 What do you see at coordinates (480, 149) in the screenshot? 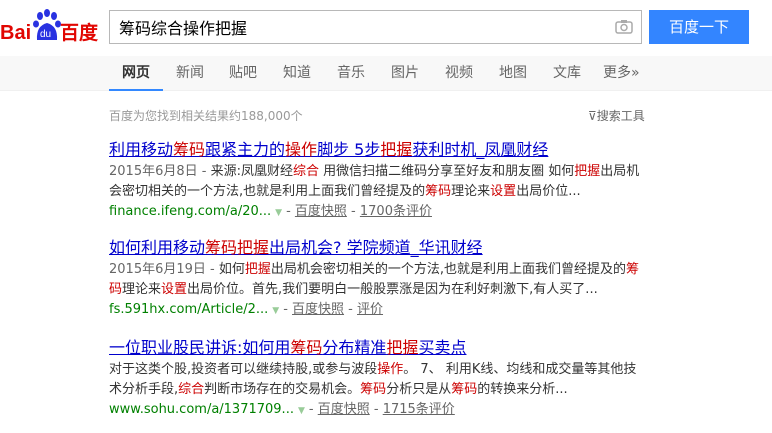
I see `text-segment: 获利时机_凤凰财经` at bounding box center [480, 149].